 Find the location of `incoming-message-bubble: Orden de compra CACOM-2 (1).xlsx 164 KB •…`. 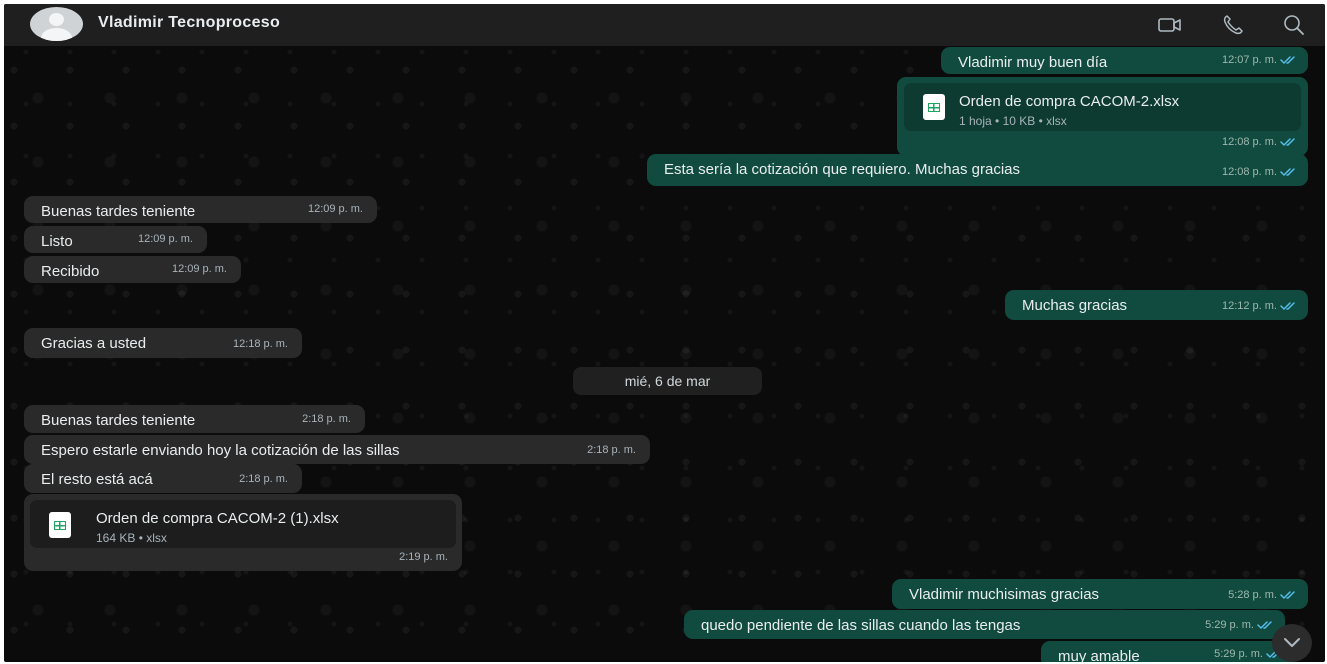

incoming-message-bubble: Orden de compra CACOM-2 (1).xlsx 164 KB •… is located at coordinates (243, 532).